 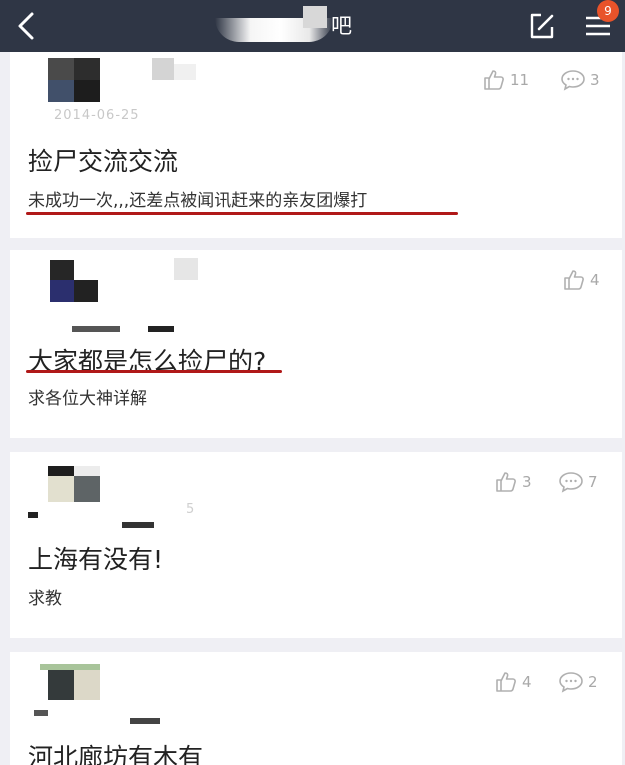 I want to click on comment-count: 2, so click(x=578, y=682).